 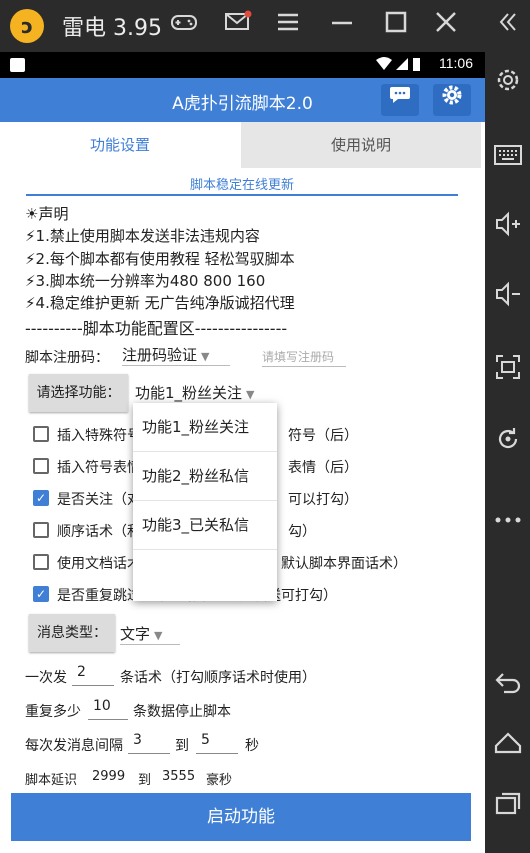 I want to click on minimize-icon, so click(x=342, y=26).